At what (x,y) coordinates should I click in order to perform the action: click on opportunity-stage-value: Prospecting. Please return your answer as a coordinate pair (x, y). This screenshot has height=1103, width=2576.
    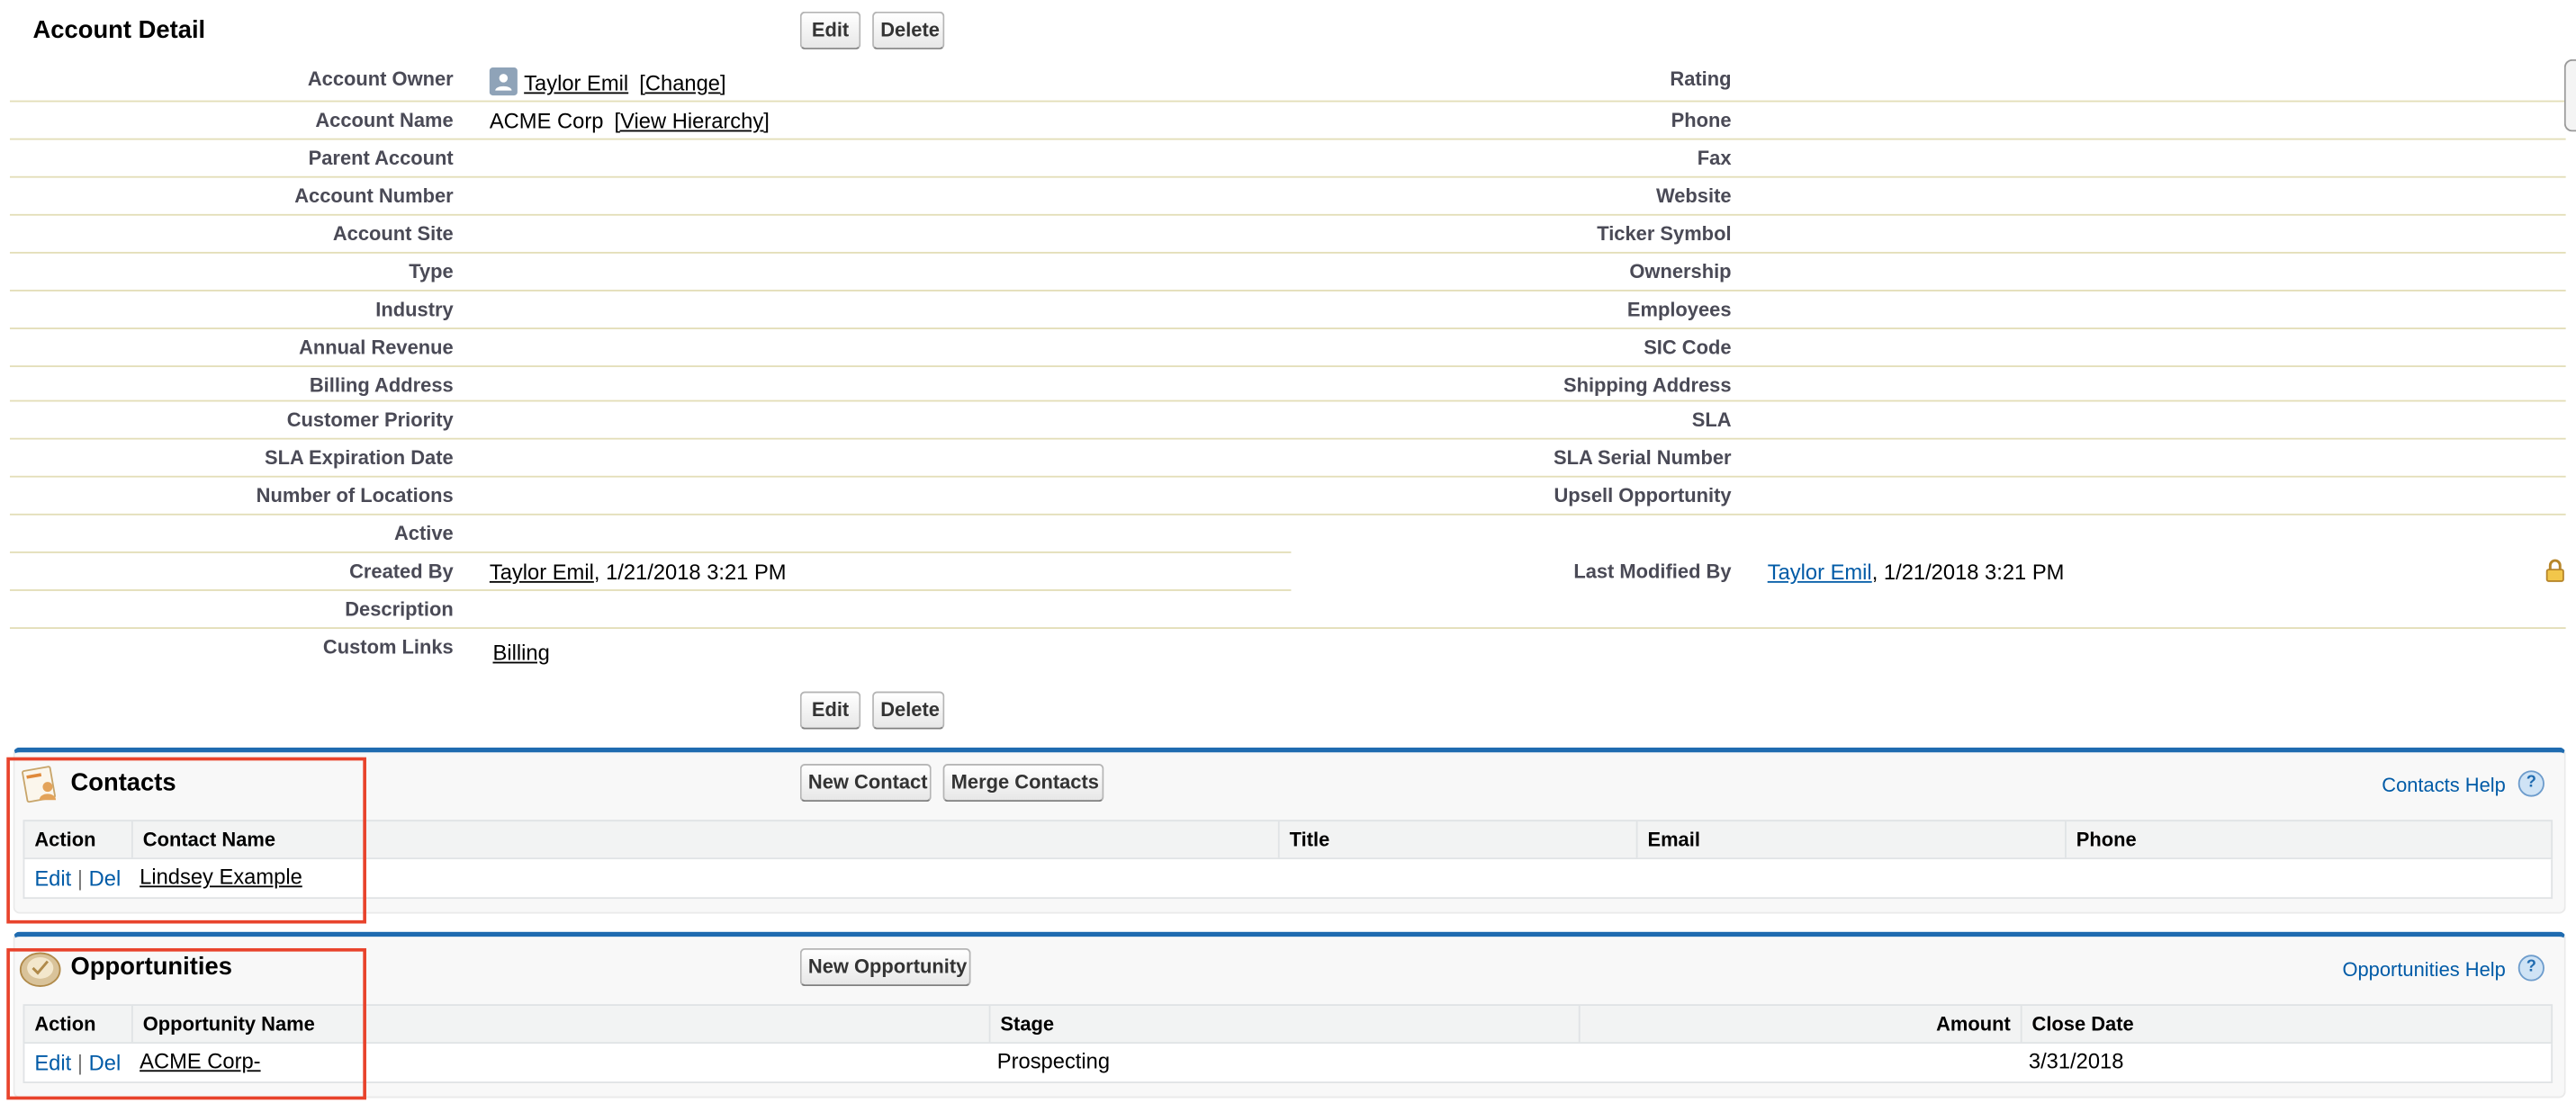
    Looking at the image, I should click on (1053, 1061).